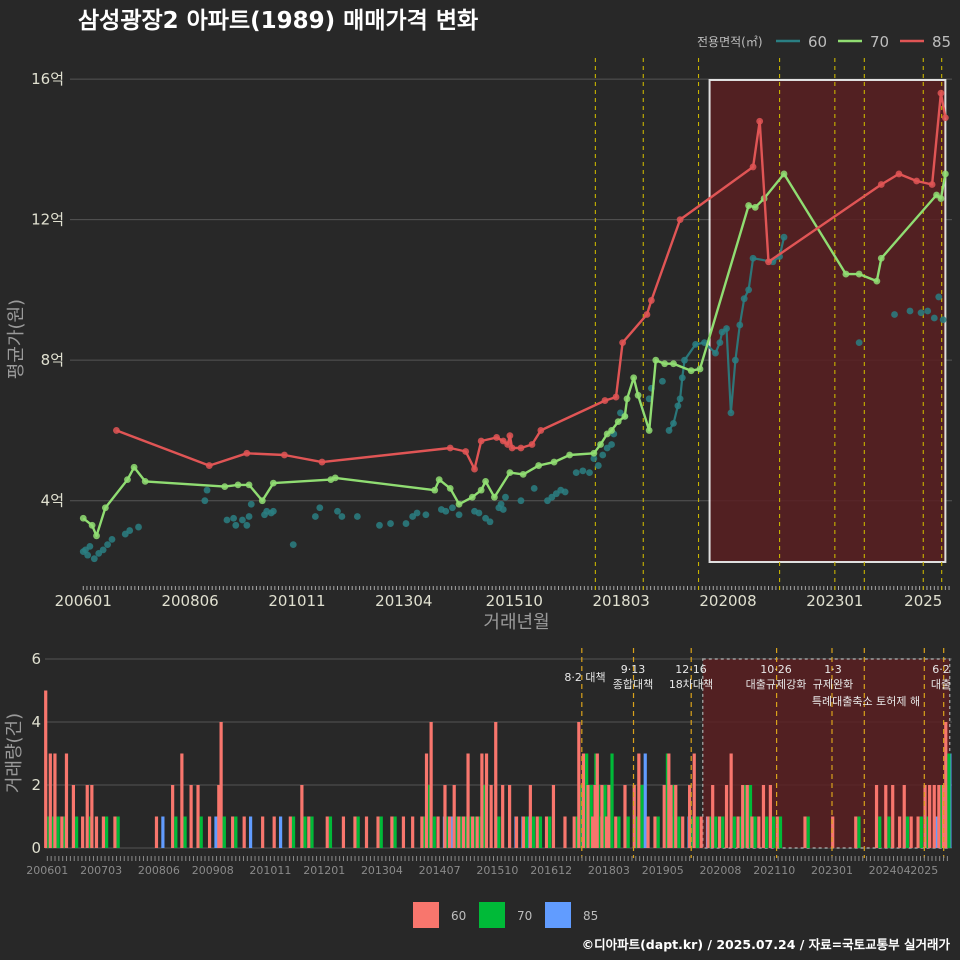 This screenshot has width=960, height=960. What do you see at coordinates (663, 870) in the screenshot?
I see `x-tick-label-volume: 201905` at bounding box center [663, 870].